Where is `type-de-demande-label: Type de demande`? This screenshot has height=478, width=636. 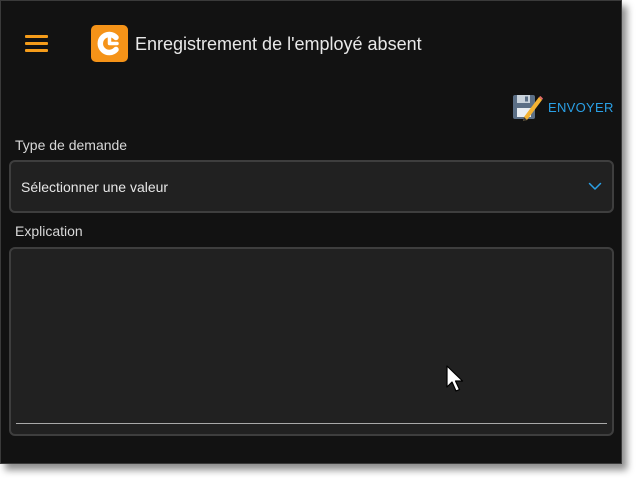
type-de-demande-label: Type de demande is located at coordinates (71, 145).